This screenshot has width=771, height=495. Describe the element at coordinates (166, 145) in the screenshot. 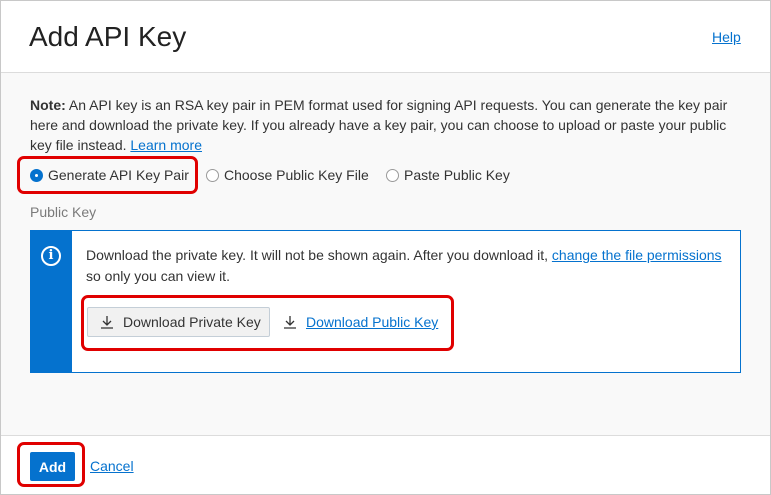

I see `learn-more-link: Learn more` at that location.